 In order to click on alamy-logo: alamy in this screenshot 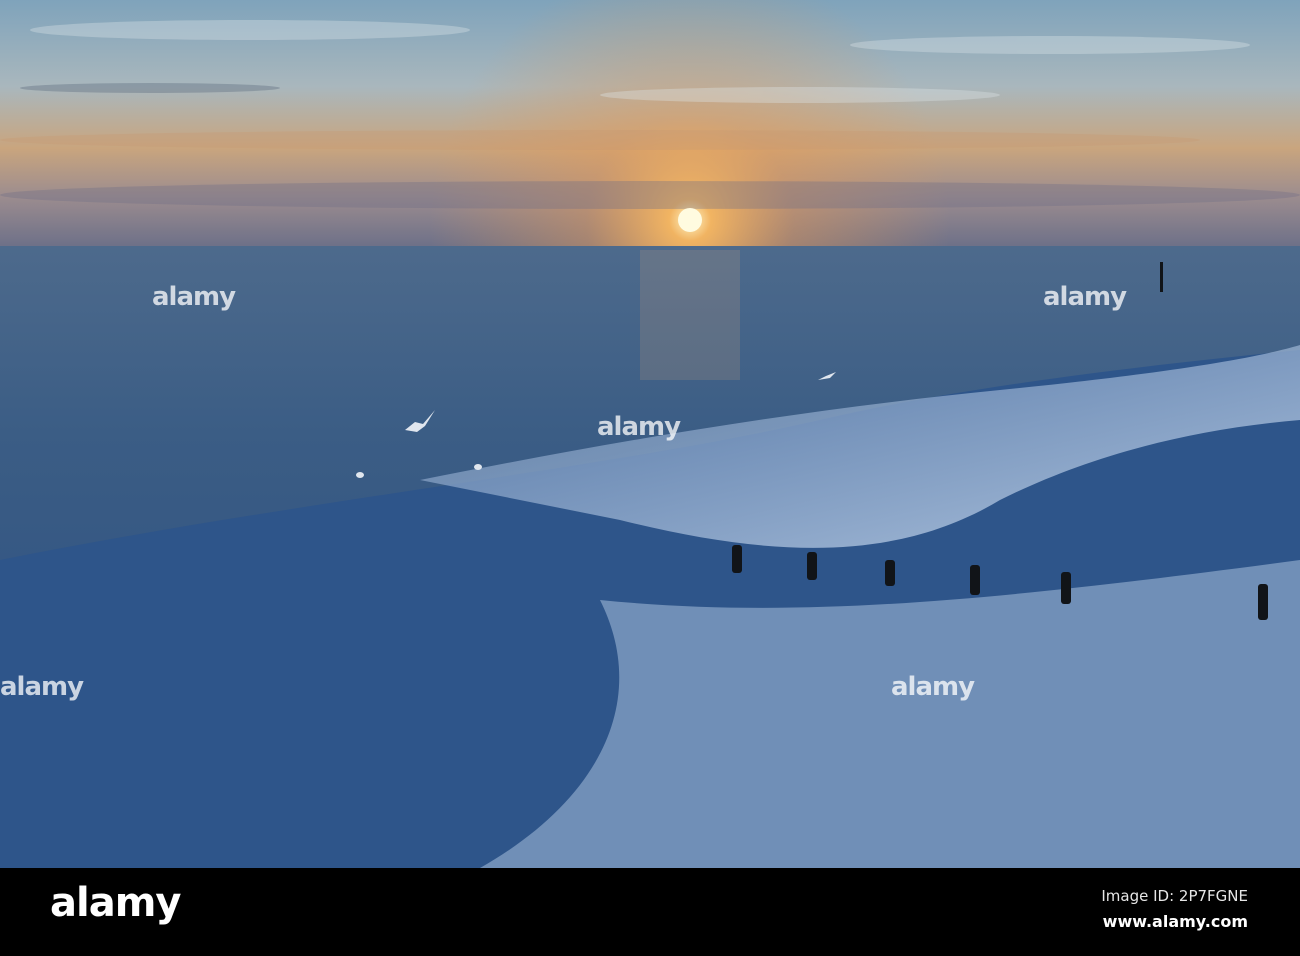, I will do `click(115, 903)`.